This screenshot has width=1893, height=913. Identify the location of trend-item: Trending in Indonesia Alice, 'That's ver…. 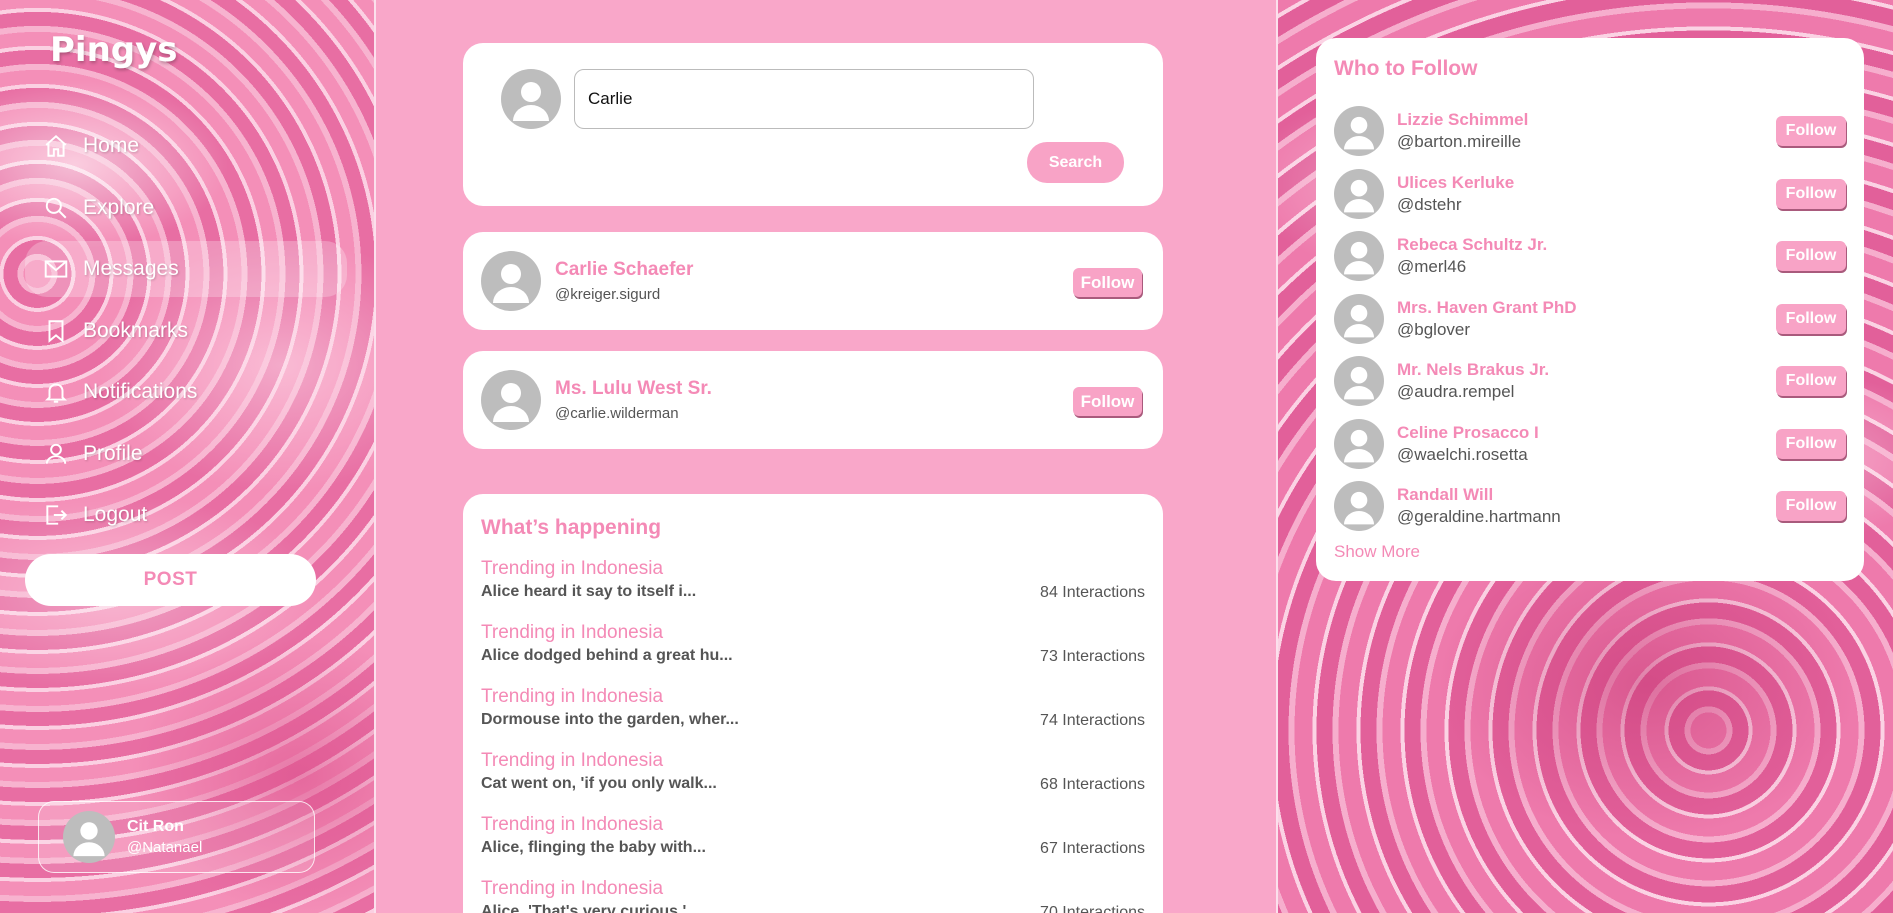
(813, 895).